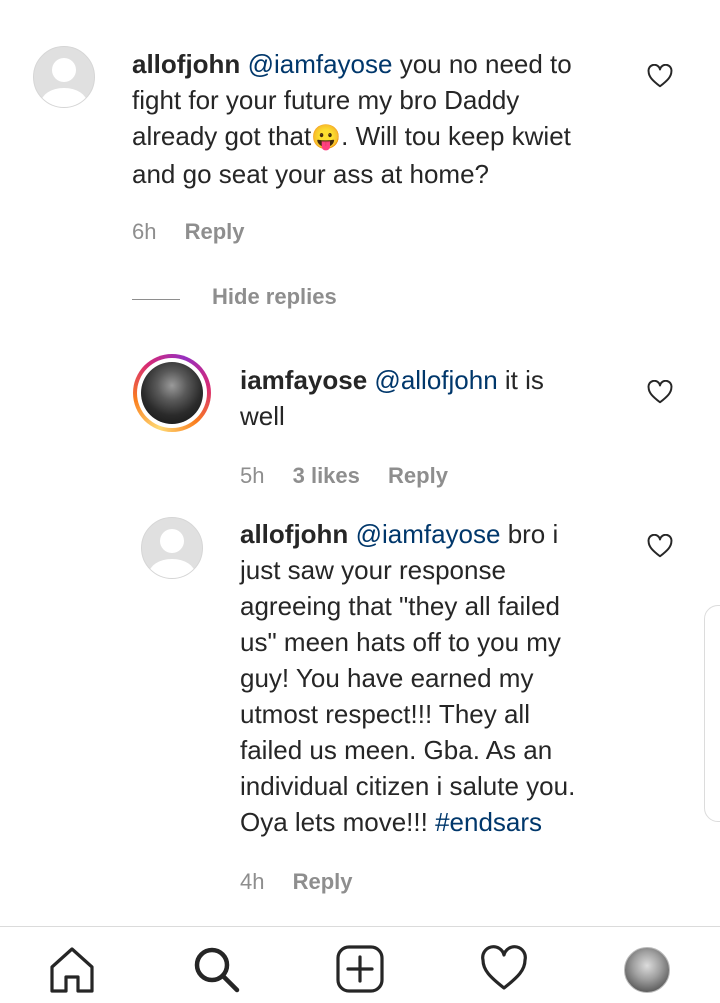 Image resolution: width=720 pixels, height=1003 pixels. I want to click on home-icon, so click(72, 969).